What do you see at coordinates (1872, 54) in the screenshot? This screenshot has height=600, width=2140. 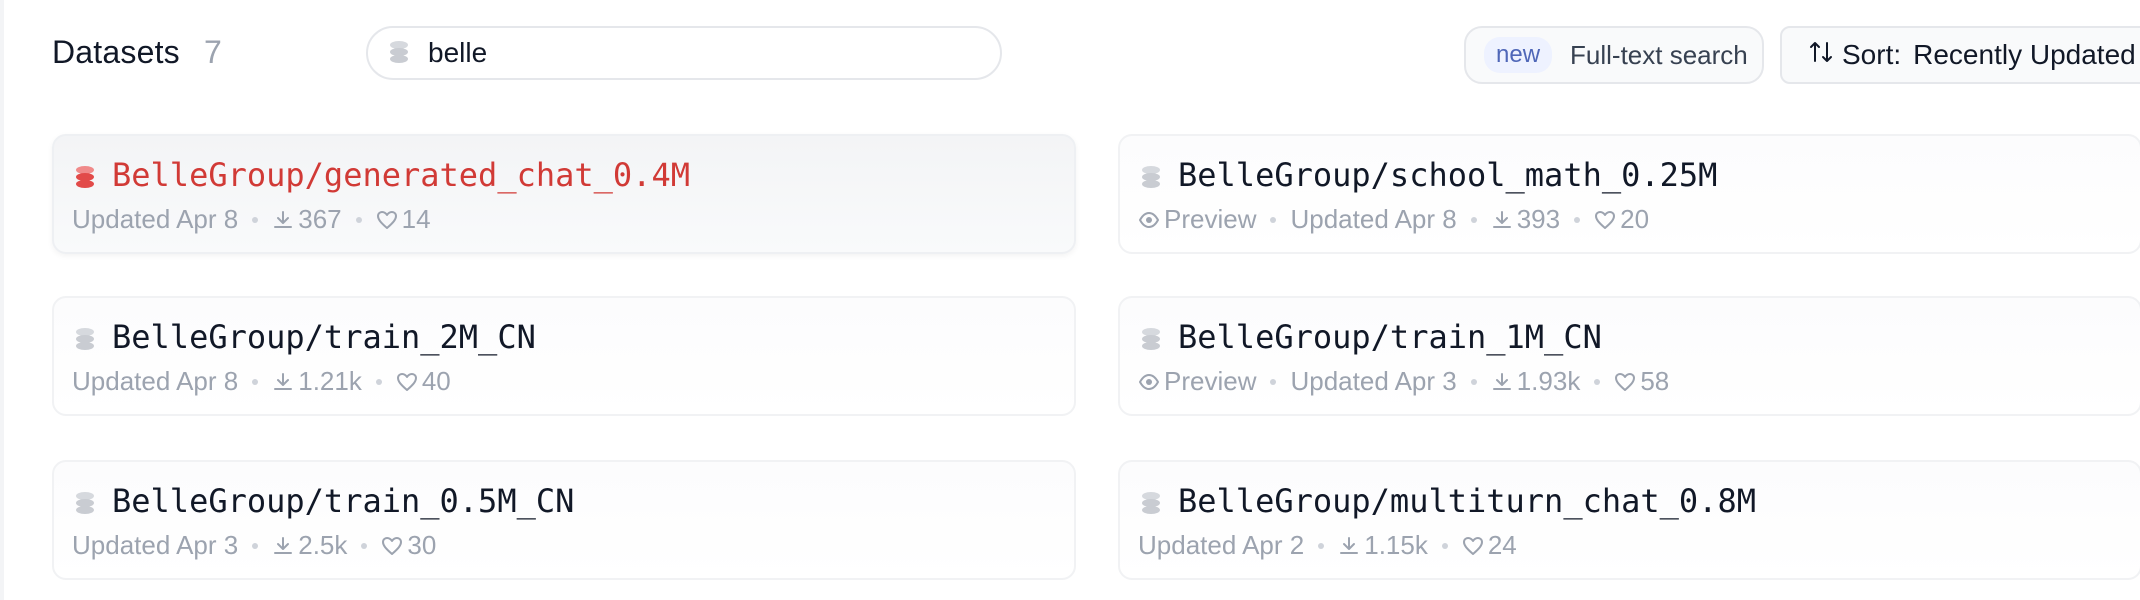 I see `sort-prefix: Sort:` at bounding box center [1872, 54].